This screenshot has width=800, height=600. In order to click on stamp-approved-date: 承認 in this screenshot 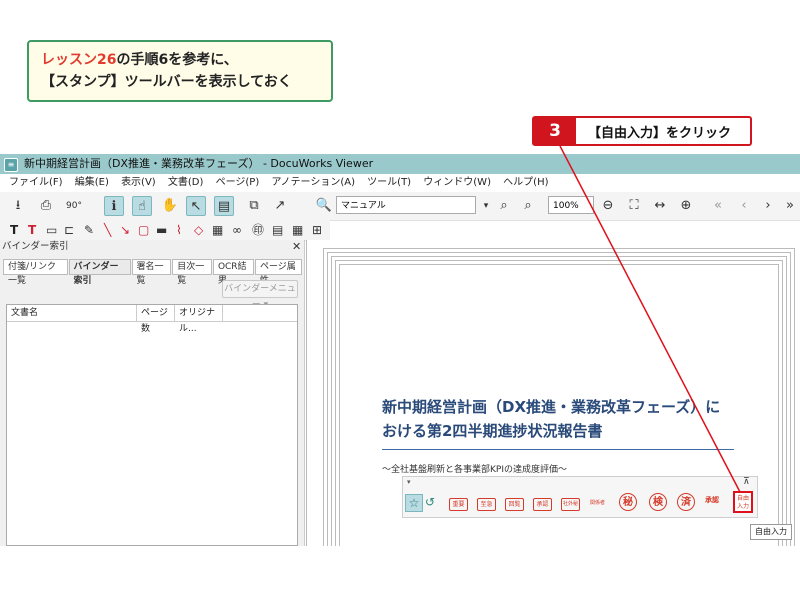, I will do `click(712, 500)`.